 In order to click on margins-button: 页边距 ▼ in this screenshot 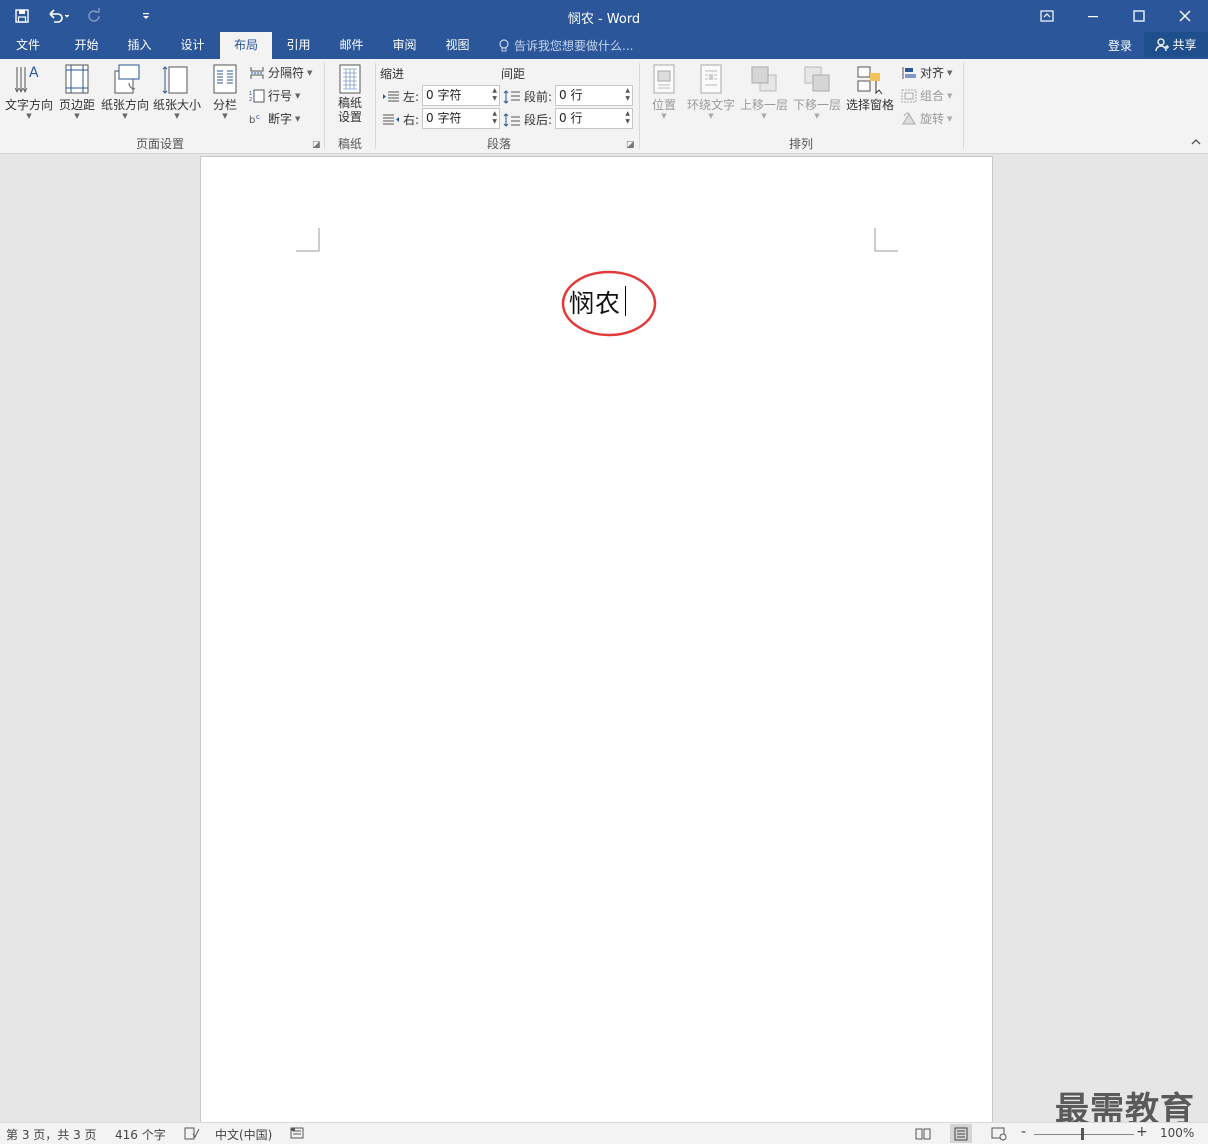, I will do `click(77, 91)`.